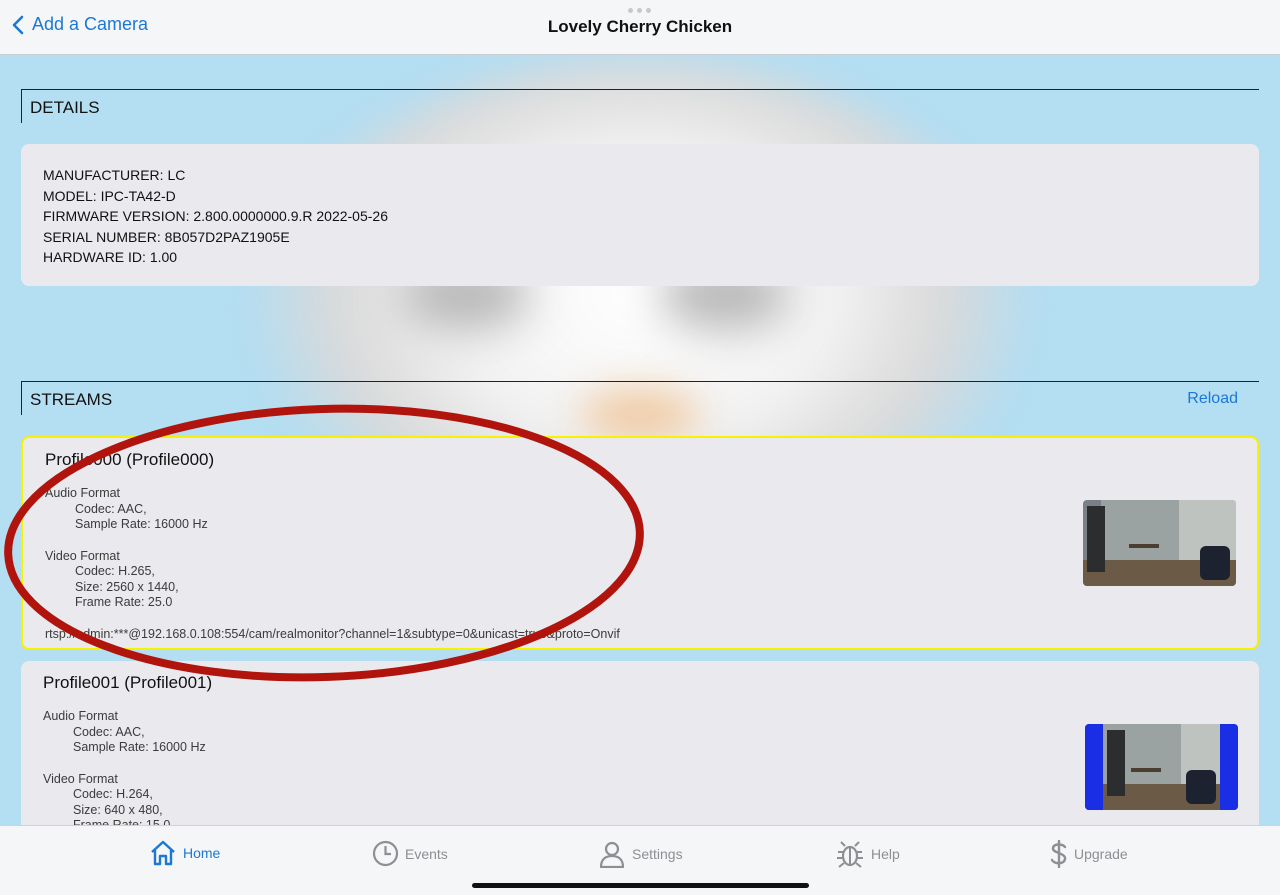  What do you see at coordinates (124, 602) in the screenshot?
I see `video-frame-rate-text: Frame Rate: 25.0` at bounding box center [124, 602].